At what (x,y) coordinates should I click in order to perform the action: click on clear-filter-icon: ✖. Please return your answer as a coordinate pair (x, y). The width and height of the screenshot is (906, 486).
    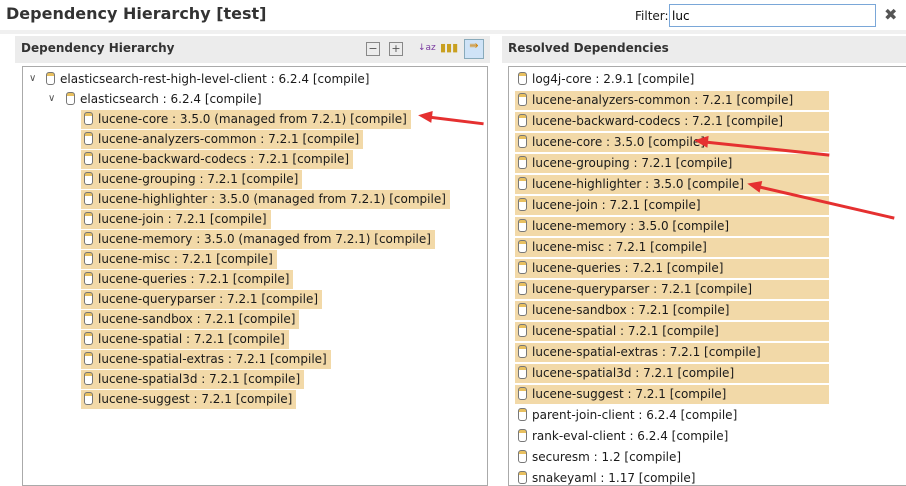
    Looking at the image, I should click on (890, 14).